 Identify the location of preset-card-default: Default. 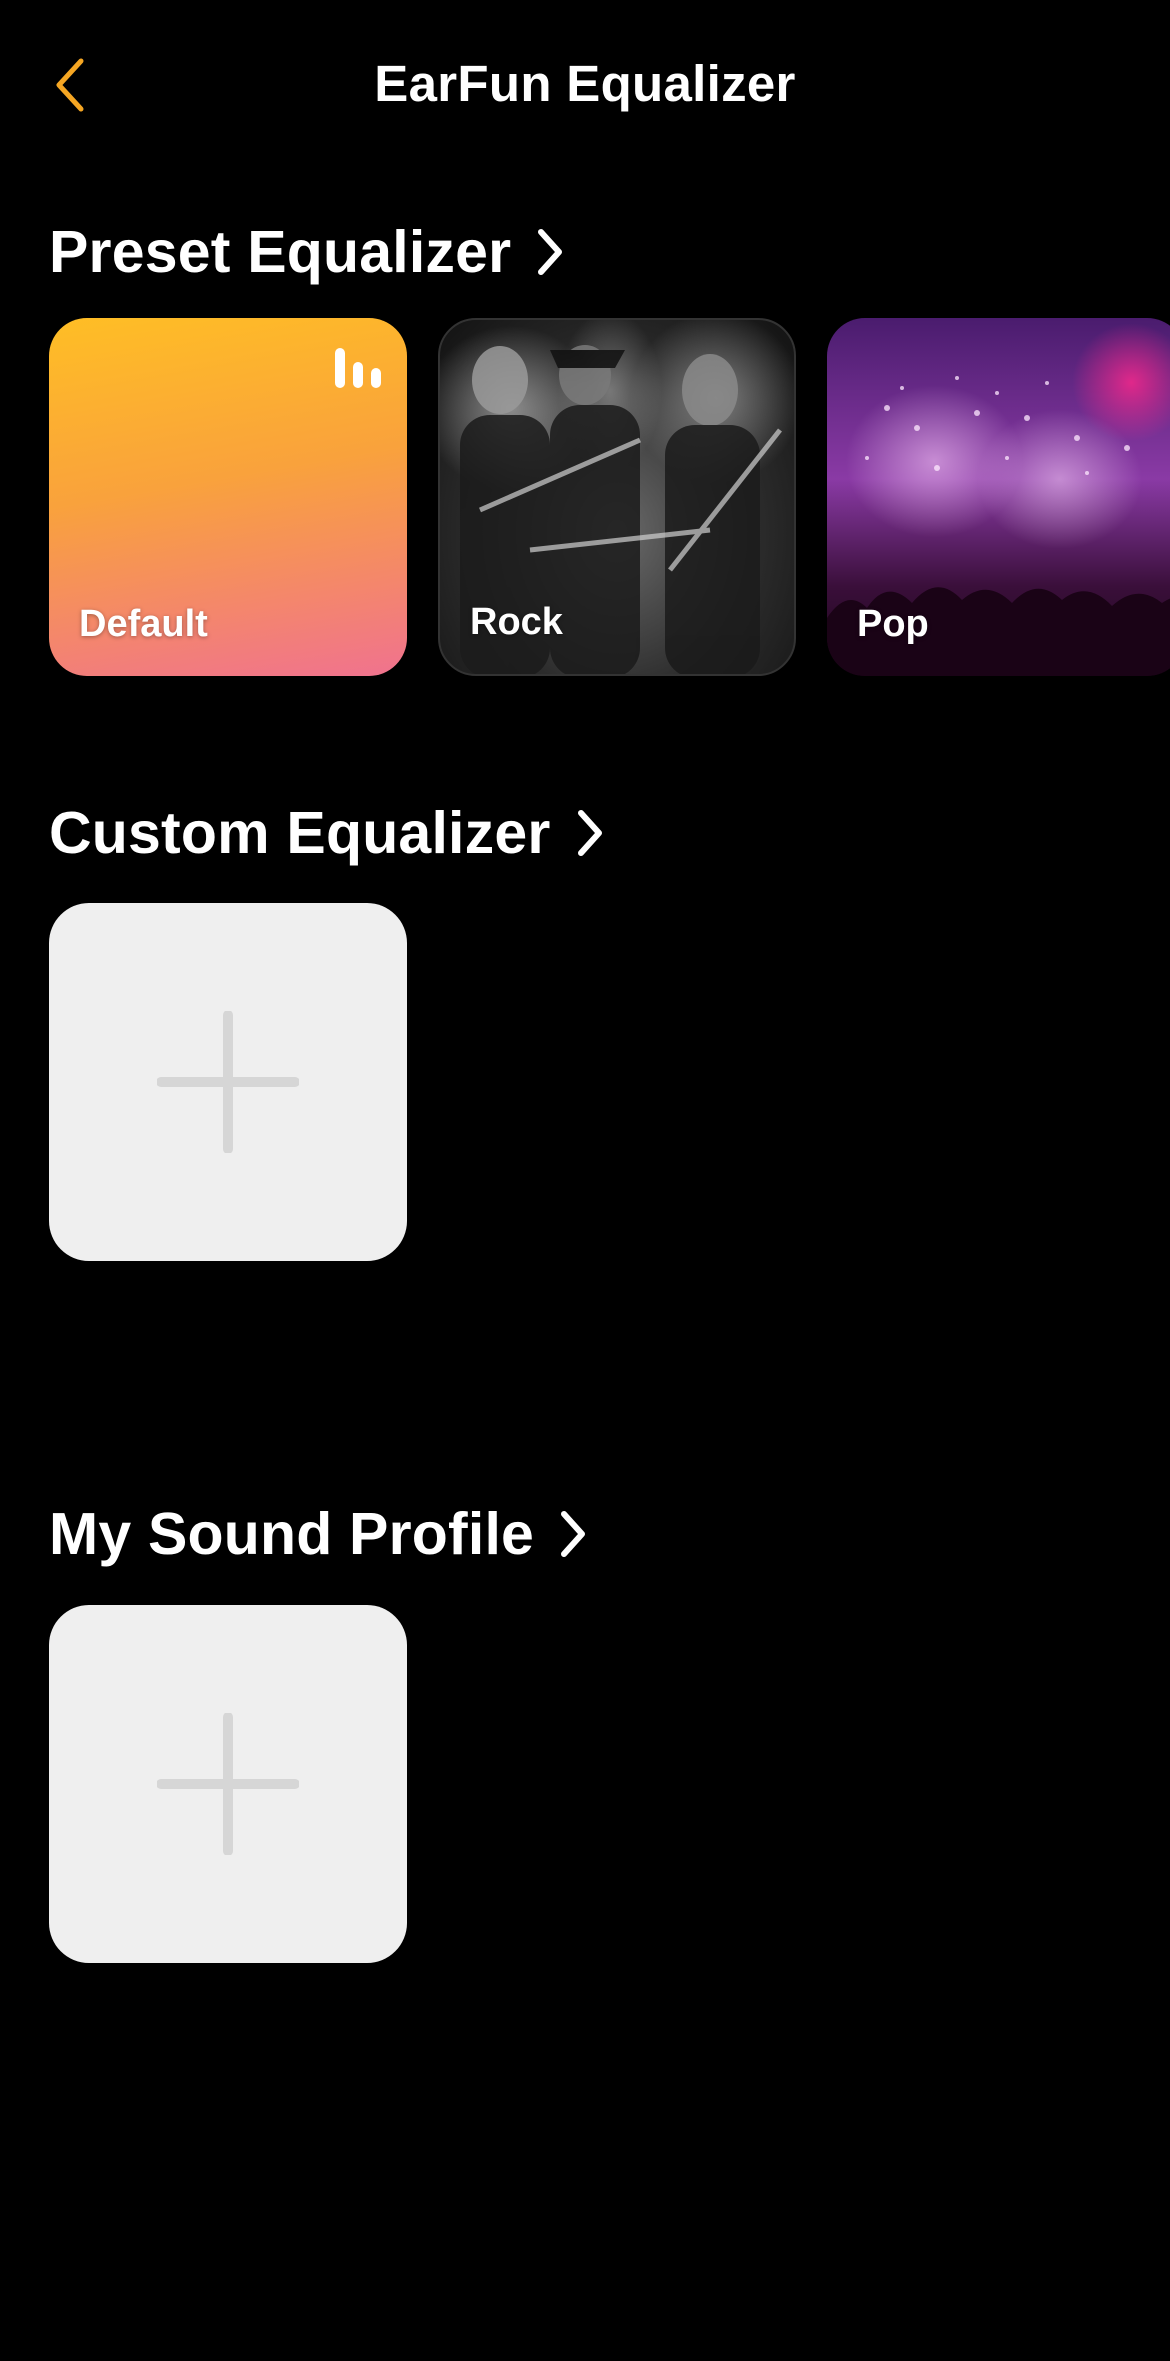
(228, 497).